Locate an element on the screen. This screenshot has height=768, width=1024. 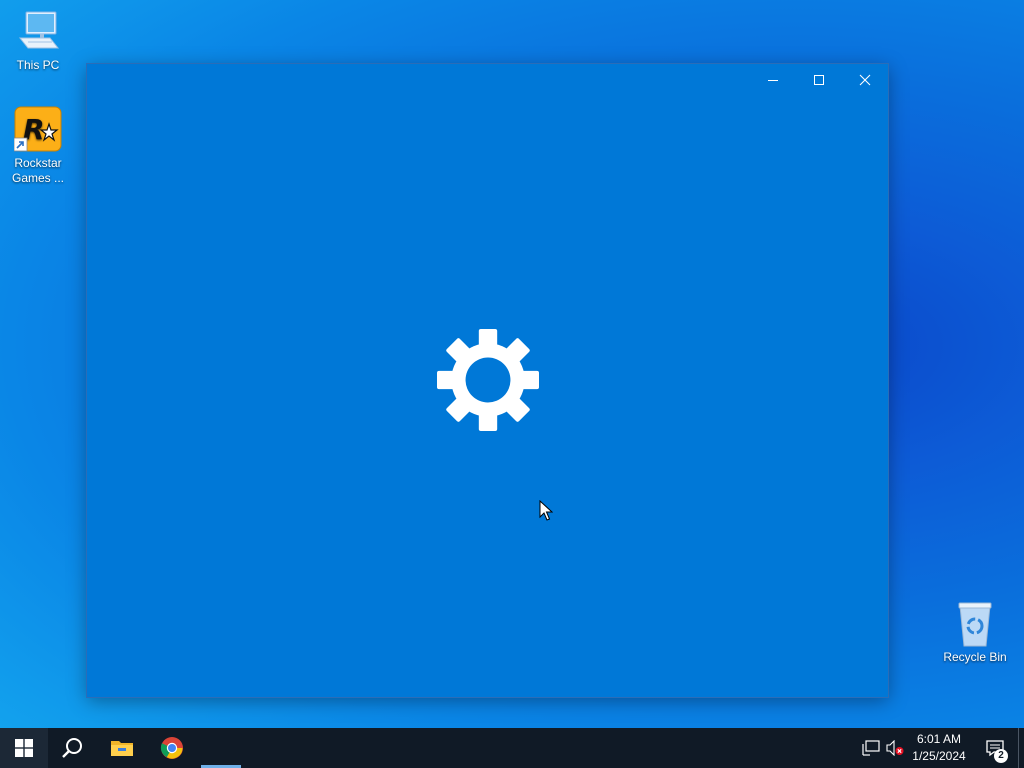
chrome-icon is located at coordinates (171, 748).